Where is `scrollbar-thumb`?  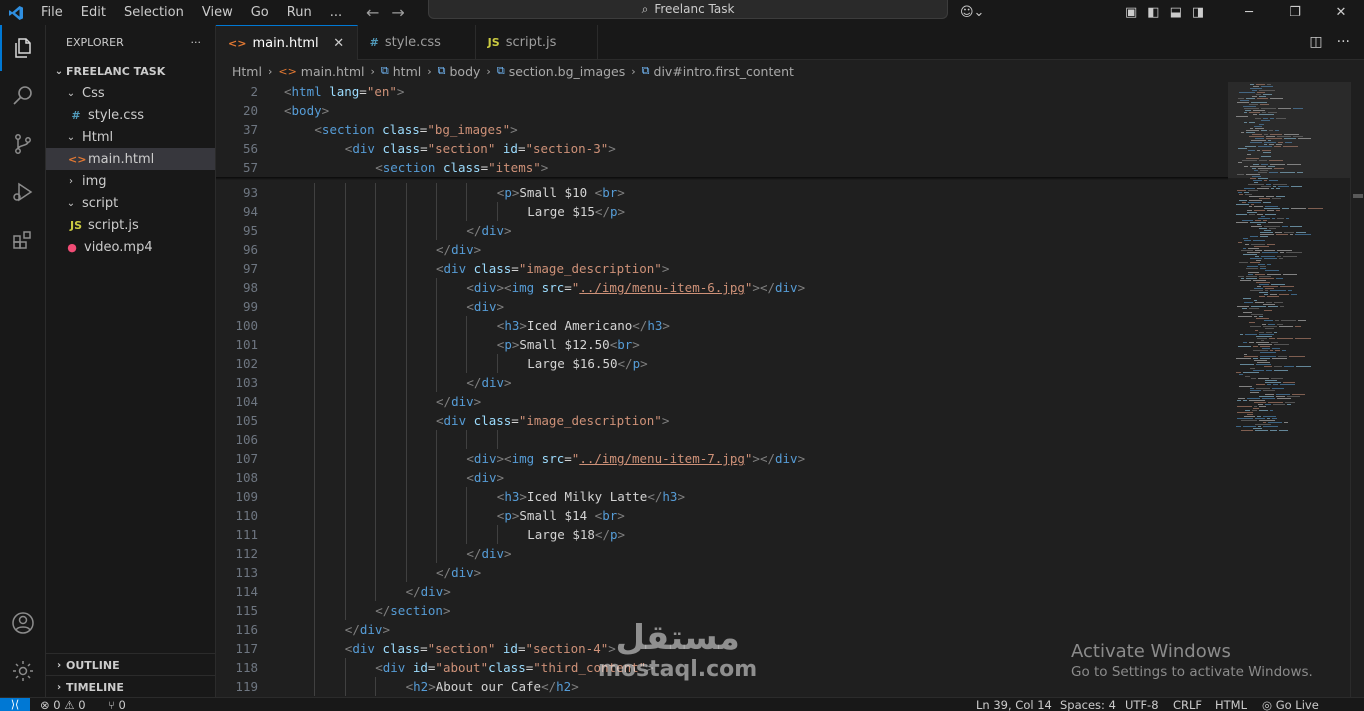 scrollbar-thumb is located at coordinates (1358, 196).